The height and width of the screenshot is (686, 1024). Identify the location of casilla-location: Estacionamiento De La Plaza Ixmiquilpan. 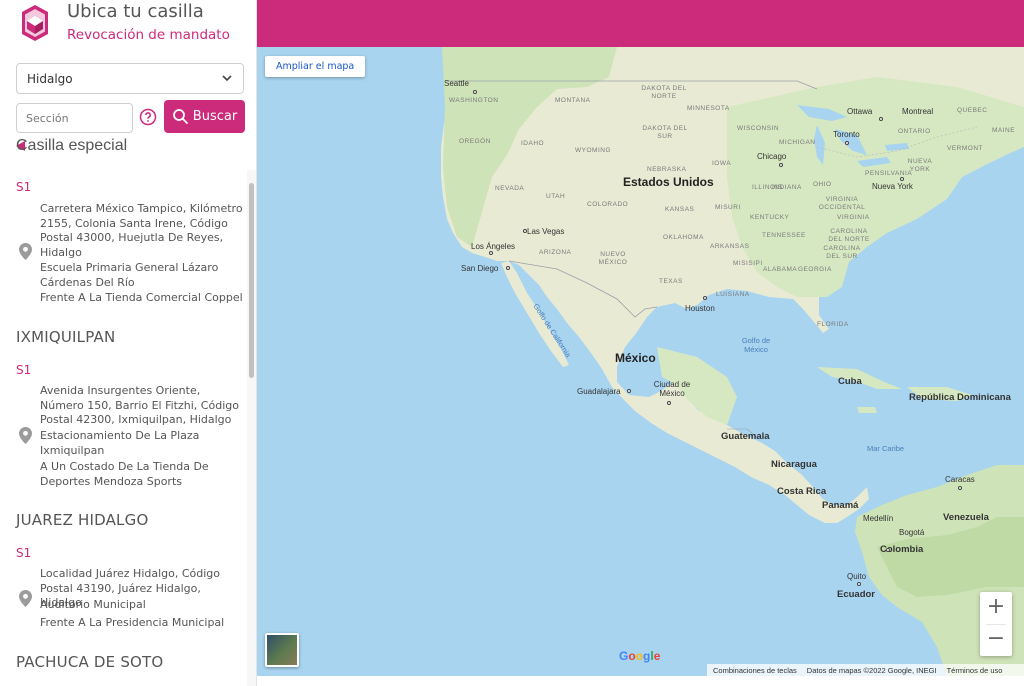
(120, 443).